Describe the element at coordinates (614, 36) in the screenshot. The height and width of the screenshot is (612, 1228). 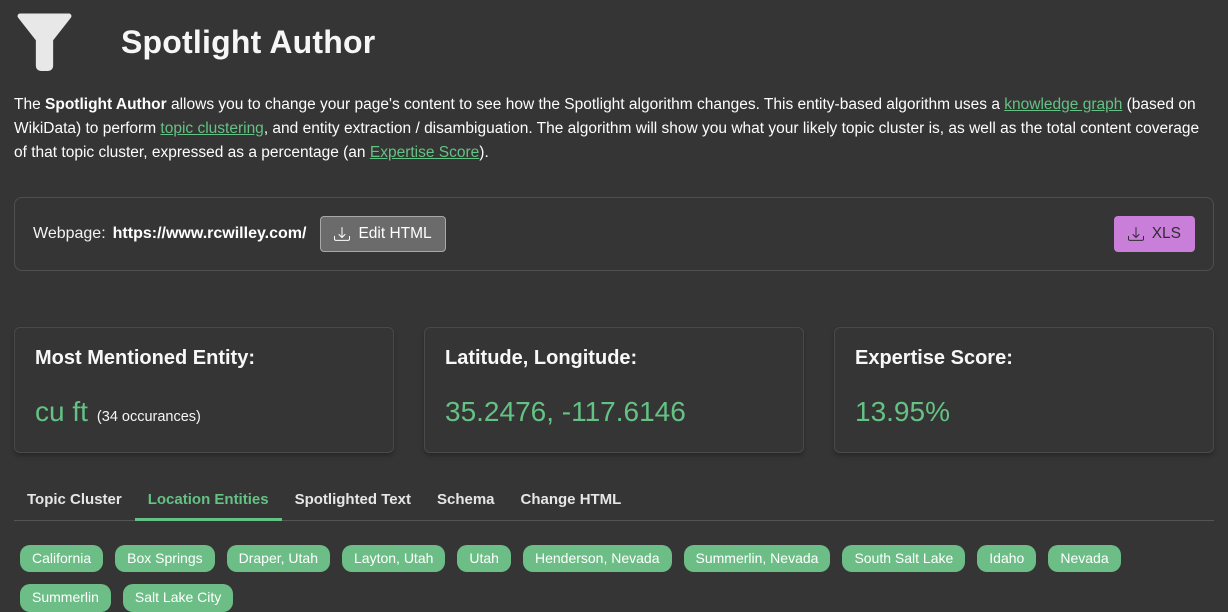
I see `page-header: Spotlight Author` at that location.